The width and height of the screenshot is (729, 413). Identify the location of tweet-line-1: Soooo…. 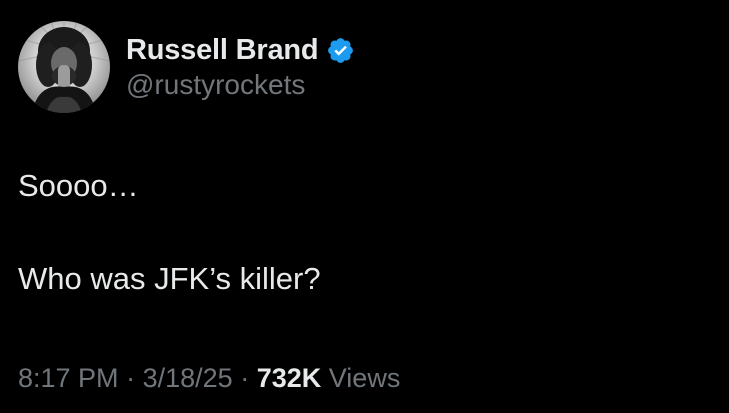
(78, 185).